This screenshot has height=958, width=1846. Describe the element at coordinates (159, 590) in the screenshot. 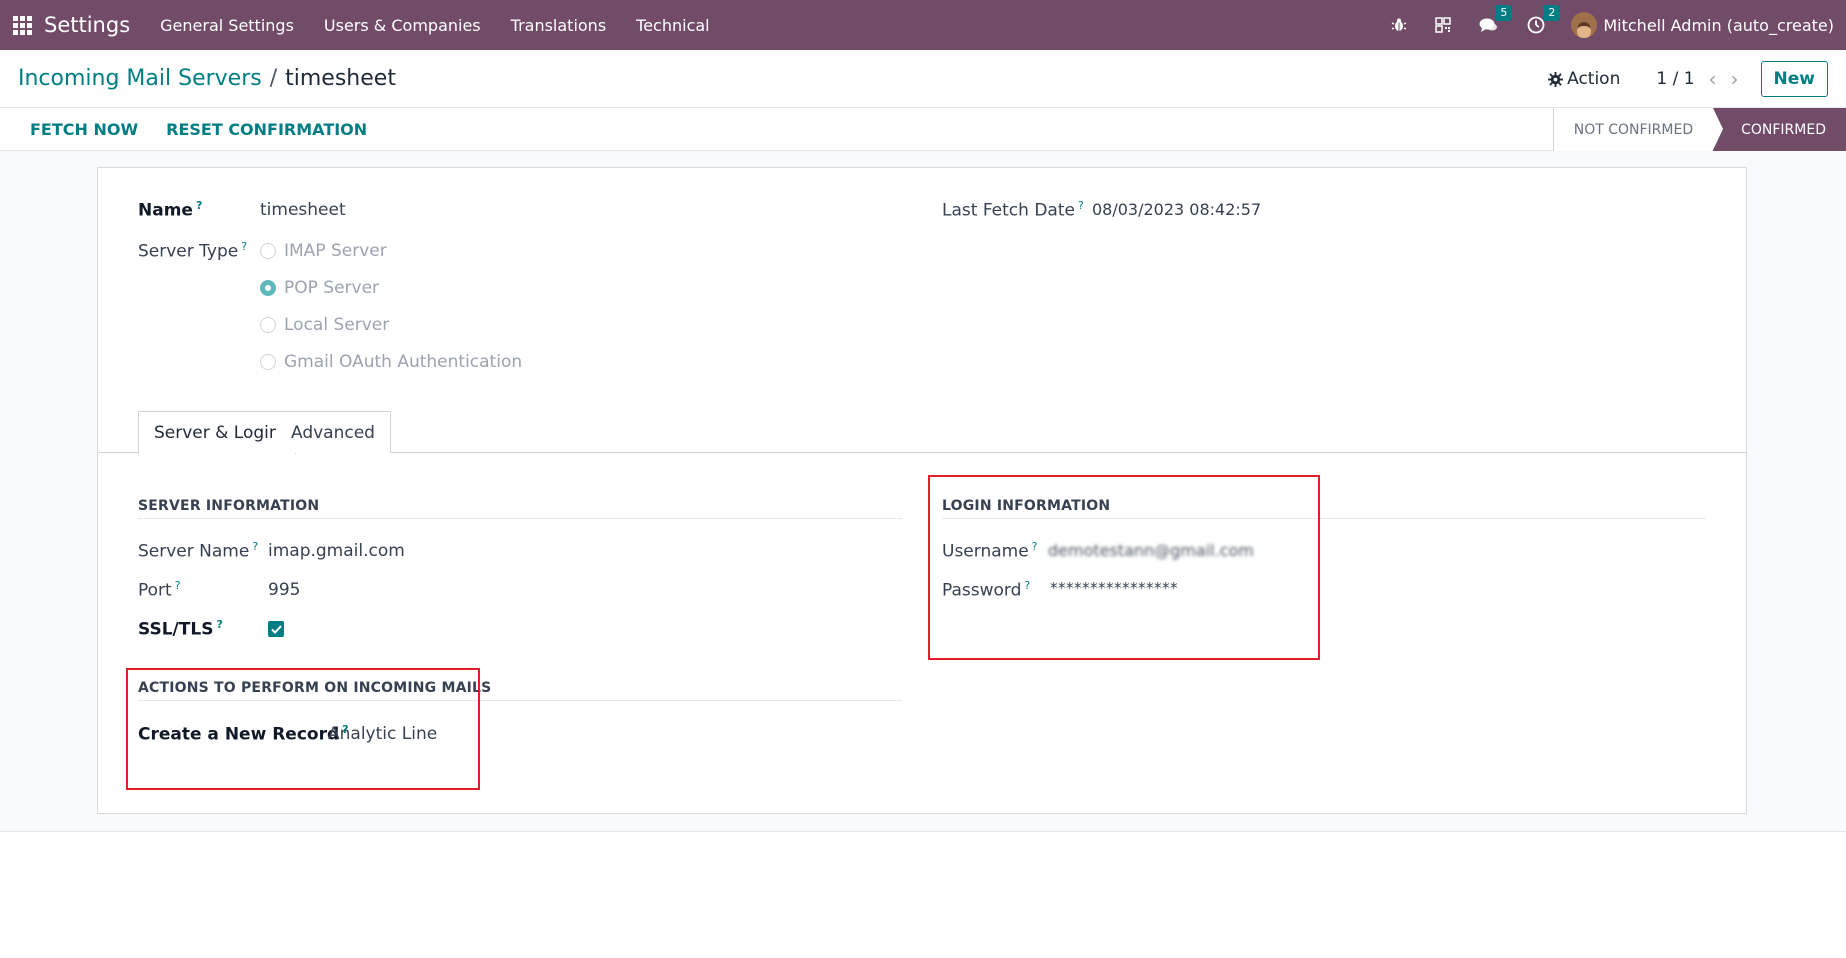

I see `port-label: Port?` at that location.